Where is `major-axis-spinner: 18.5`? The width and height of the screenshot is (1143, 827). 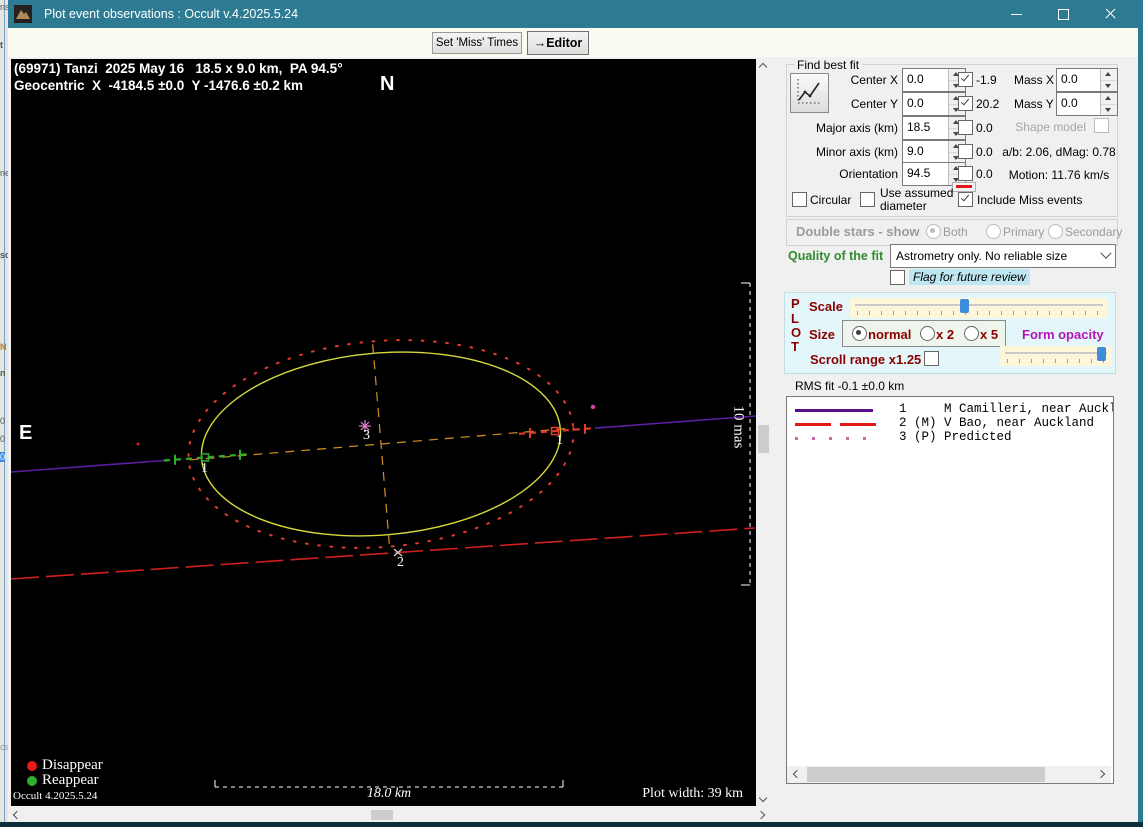
major-axis-spinner: 18.5 is located at coordinates (934, 128).